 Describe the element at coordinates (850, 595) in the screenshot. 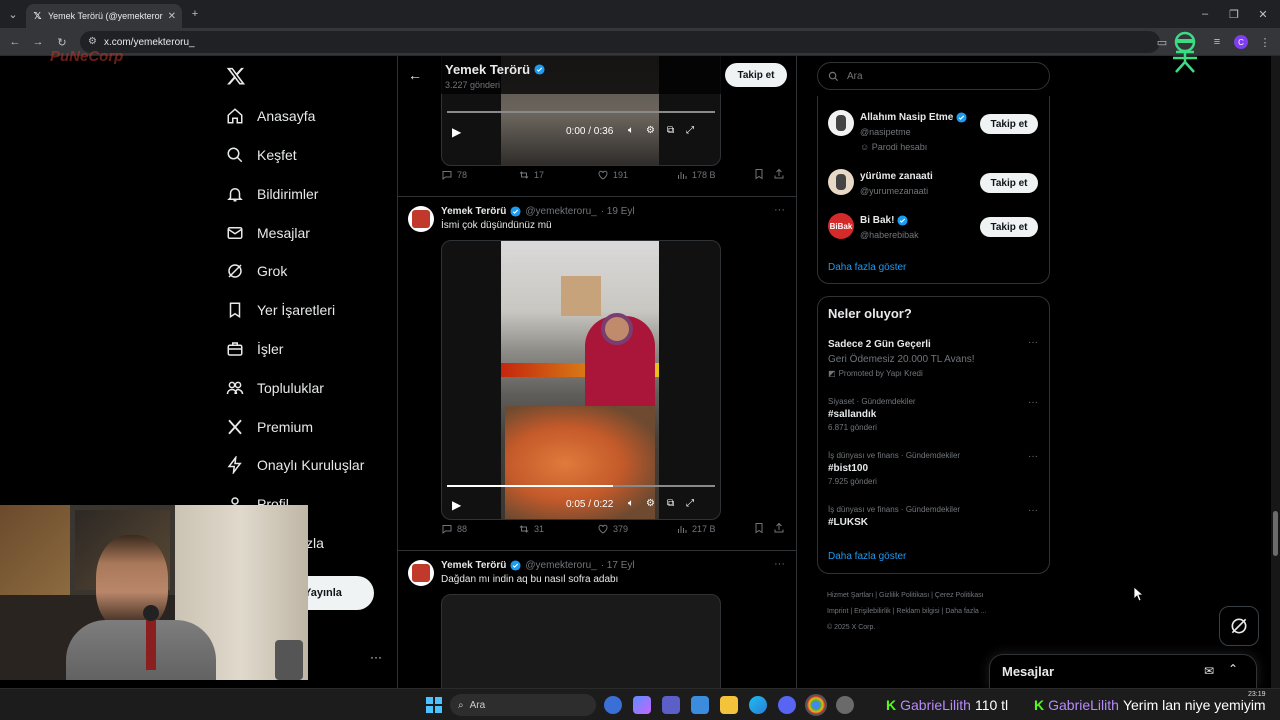

I see `footer-link: Hizmet Şartları` at that location.